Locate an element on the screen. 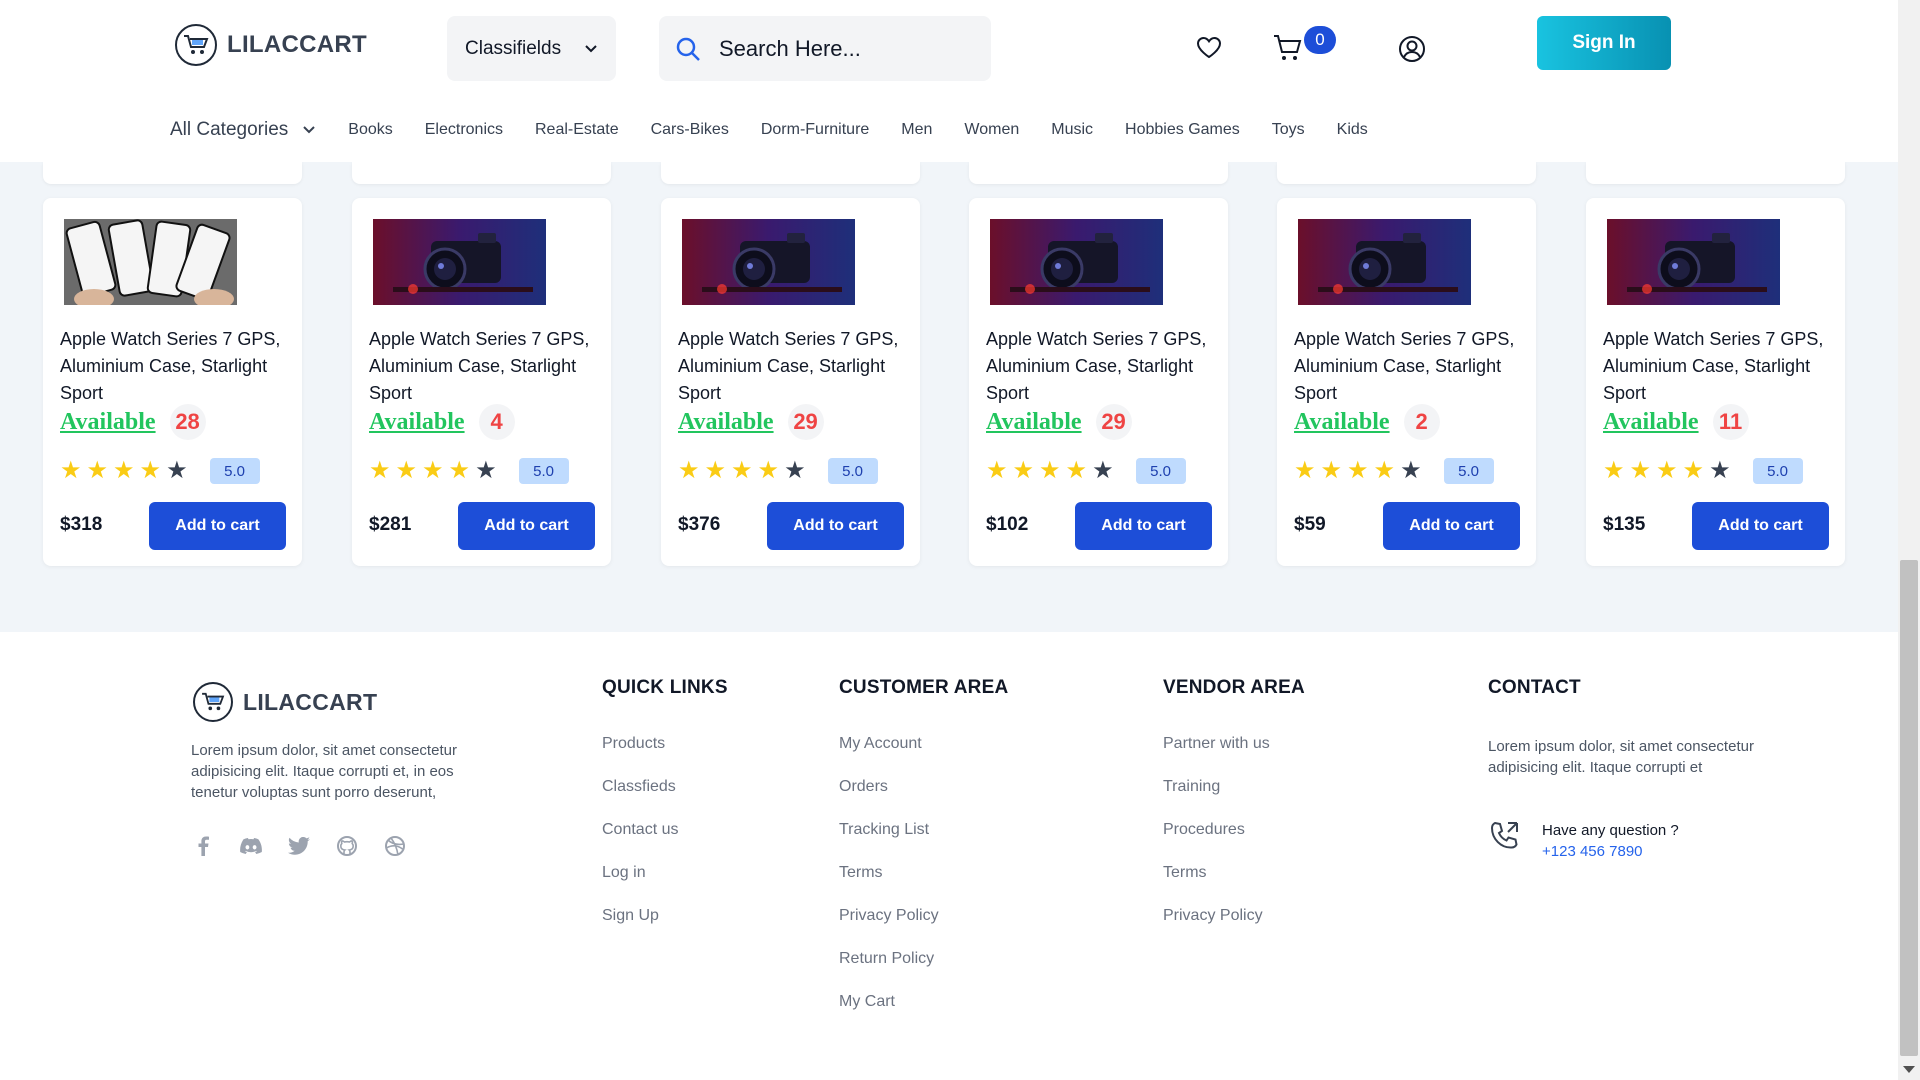 This screenshot has height=1080, width=1920. search-icon is located at coordinates (688, 49).